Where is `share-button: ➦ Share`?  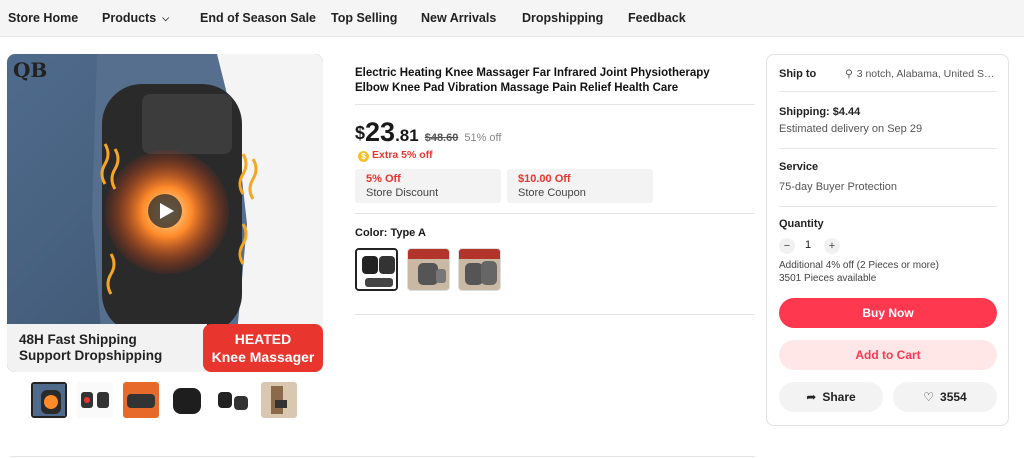
share-button: ➦ Share is located at coordinates (831, 397).